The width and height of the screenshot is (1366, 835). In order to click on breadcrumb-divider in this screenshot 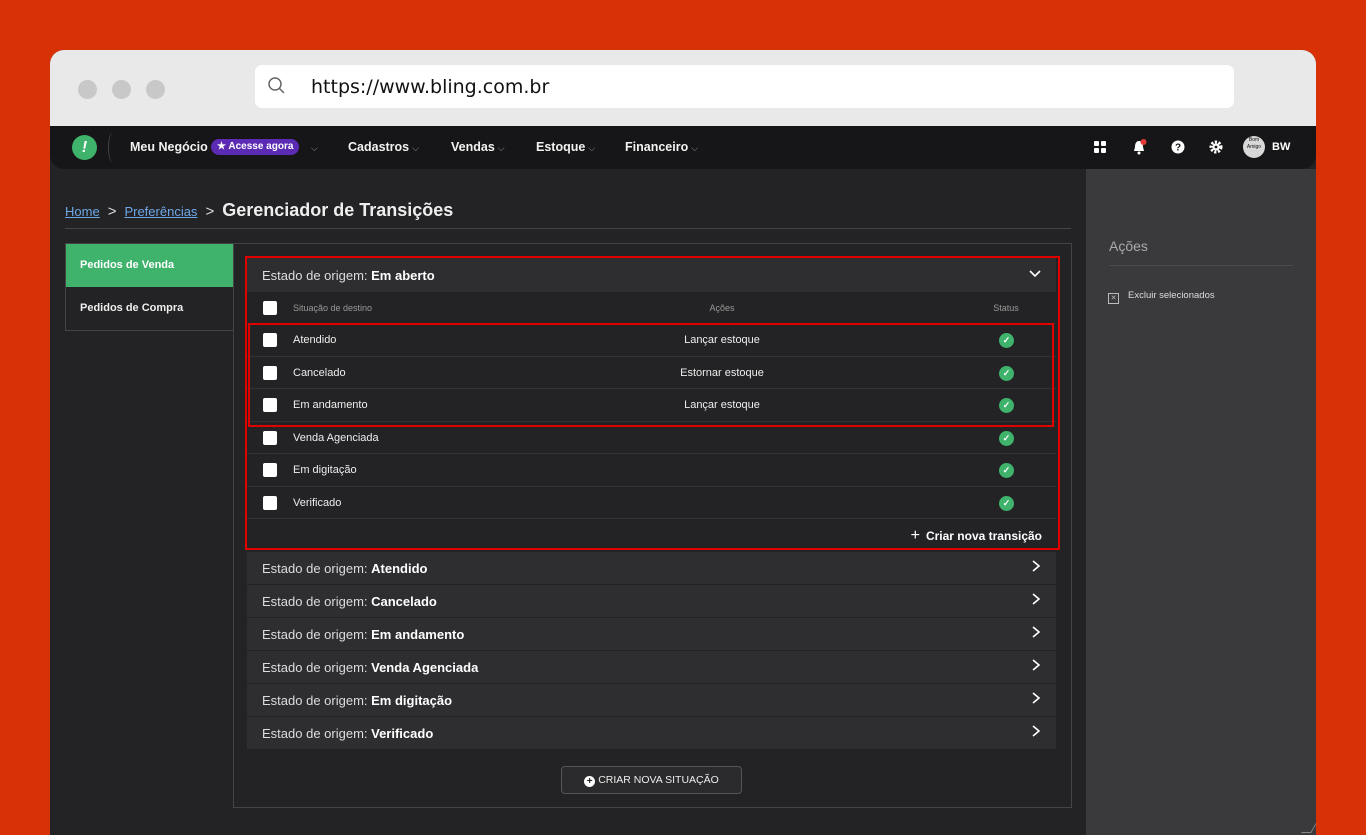, I will do `click(568, 228)`.